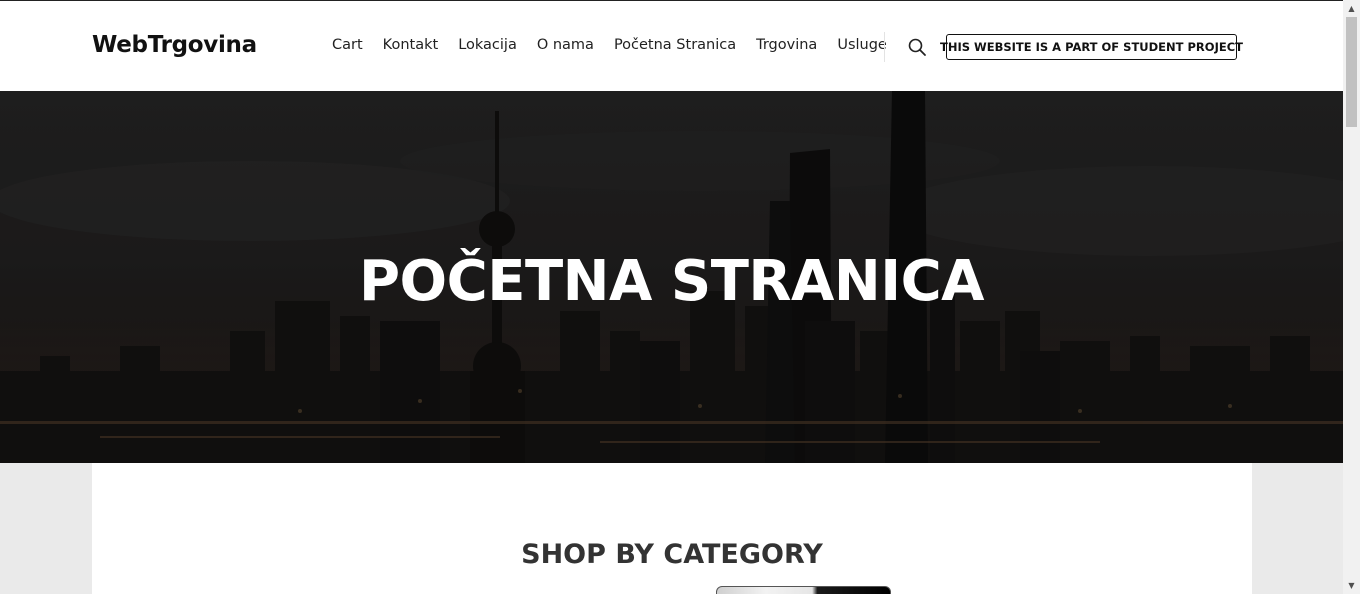 This screenshot has height=594, width=1360. Describe the element at coordinates (565, 45) in the screenshot. I see `nav-item-o-nama: O nama` at that location.